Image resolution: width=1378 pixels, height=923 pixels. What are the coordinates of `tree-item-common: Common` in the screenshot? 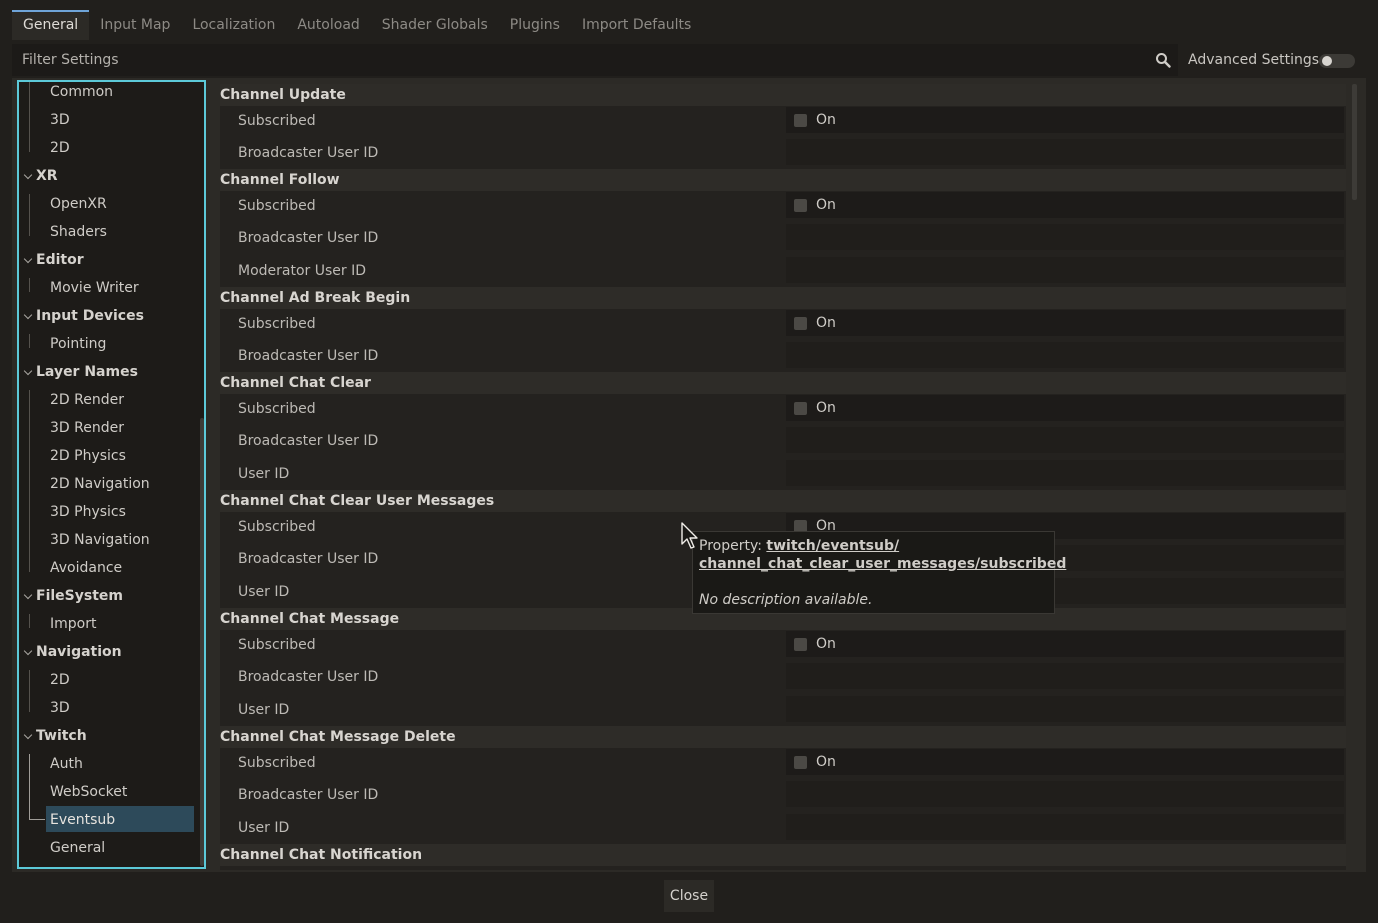 It's located at (81, 94).